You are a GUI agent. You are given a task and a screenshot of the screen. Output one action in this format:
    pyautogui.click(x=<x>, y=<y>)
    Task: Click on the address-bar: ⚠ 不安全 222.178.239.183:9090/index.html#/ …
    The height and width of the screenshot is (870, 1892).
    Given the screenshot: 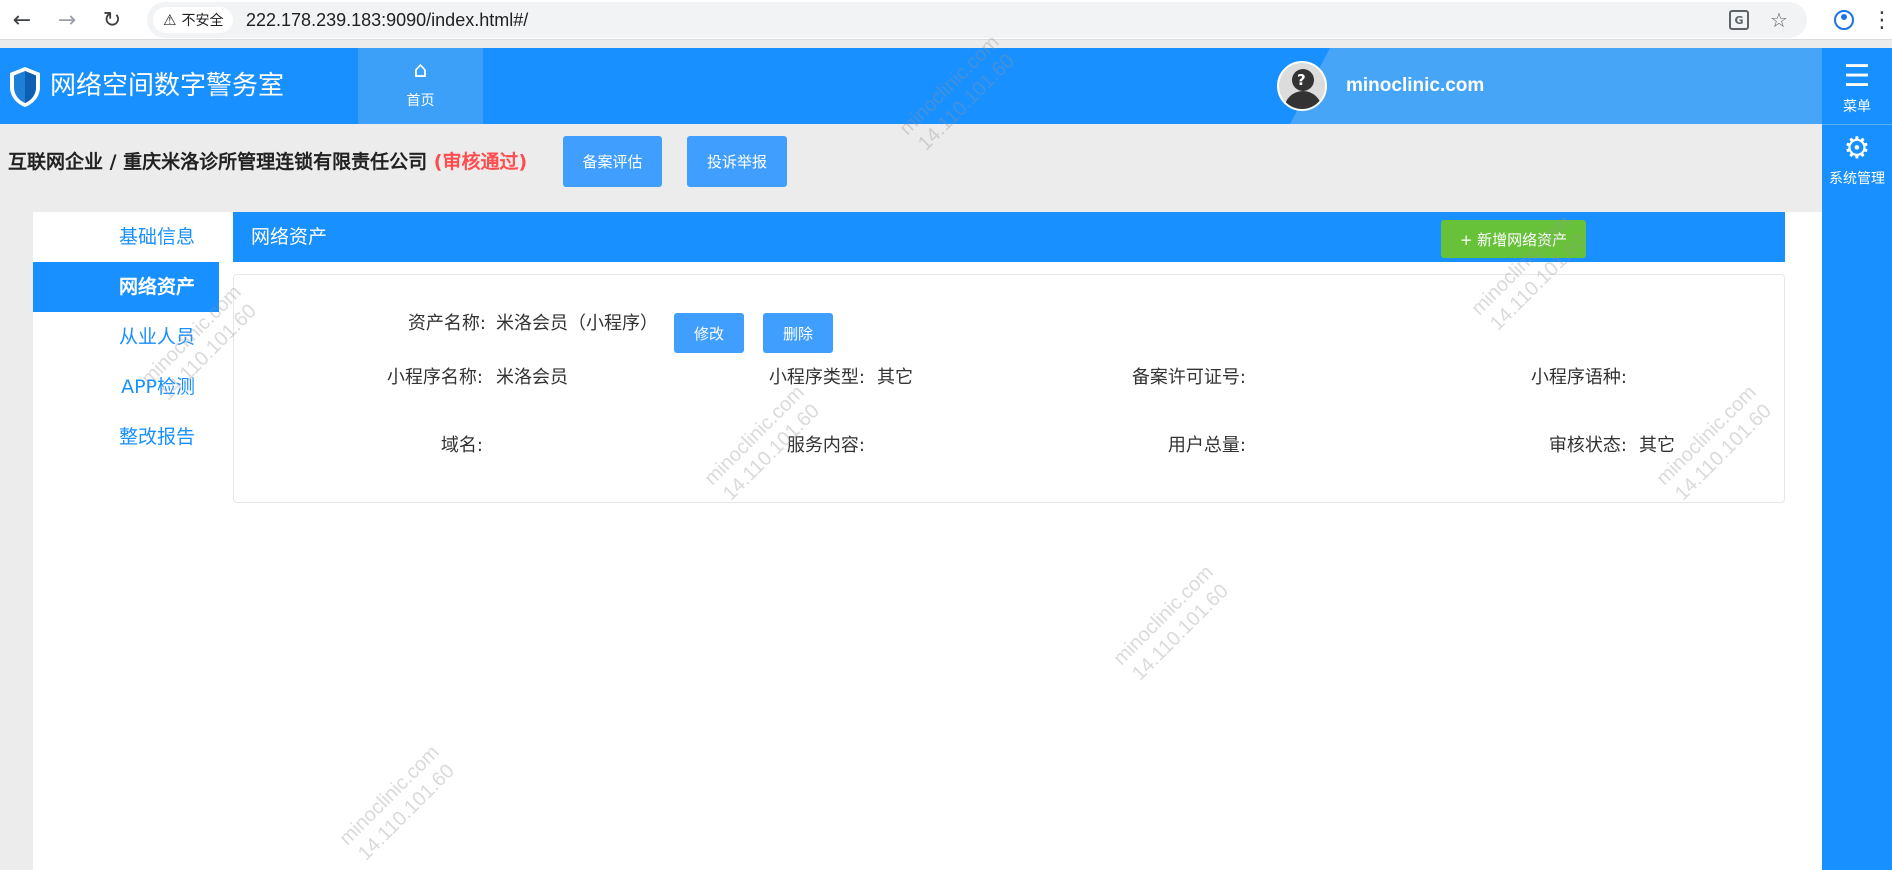 What is the action you would take?
    pyautogui.click(x=977, y=20)
    